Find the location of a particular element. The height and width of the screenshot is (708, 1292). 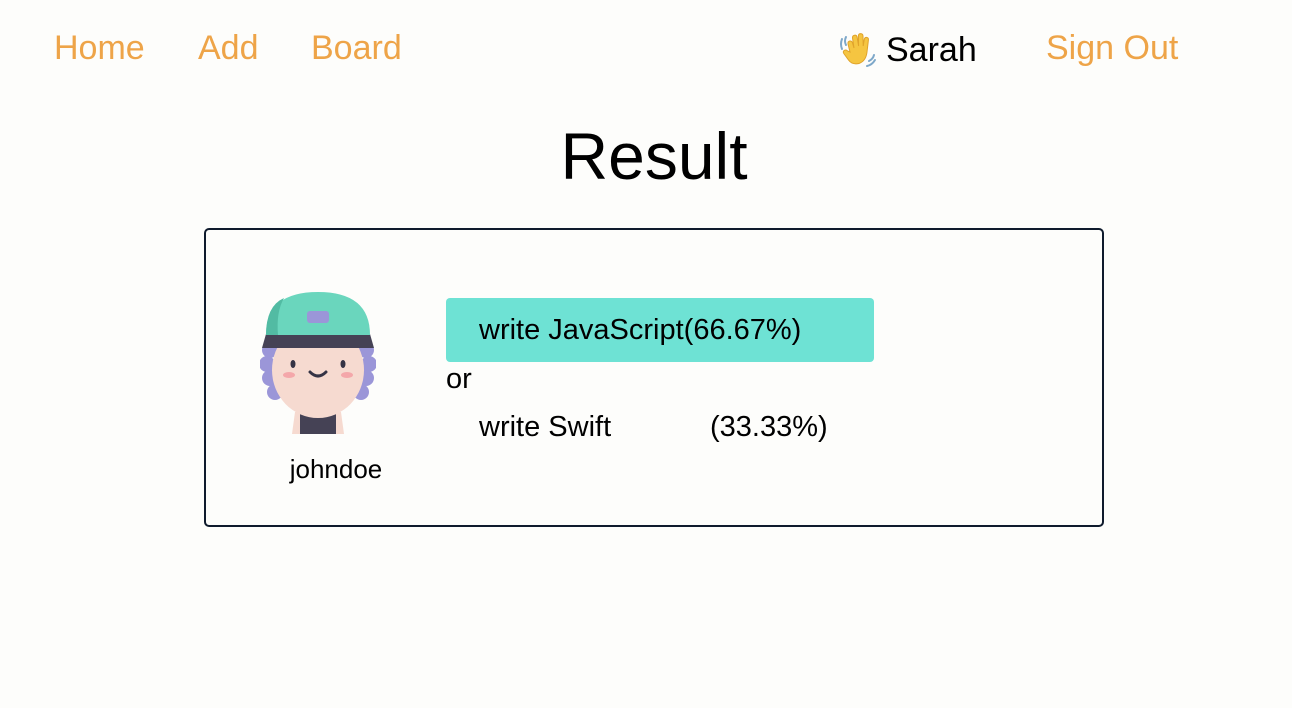

user-greeting: Sarah is located at coordinates (907, 50).